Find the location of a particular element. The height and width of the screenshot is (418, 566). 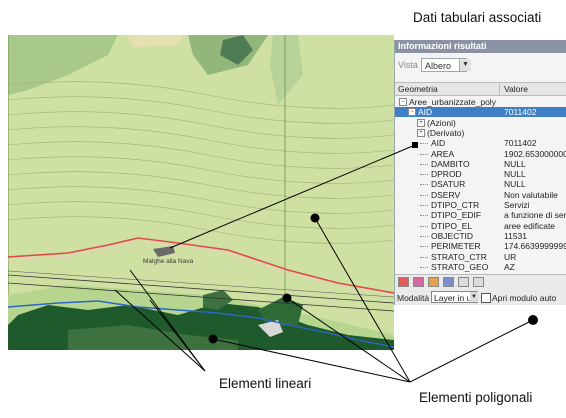

leader-dati-tabulari is located at coordinates (292, 196).